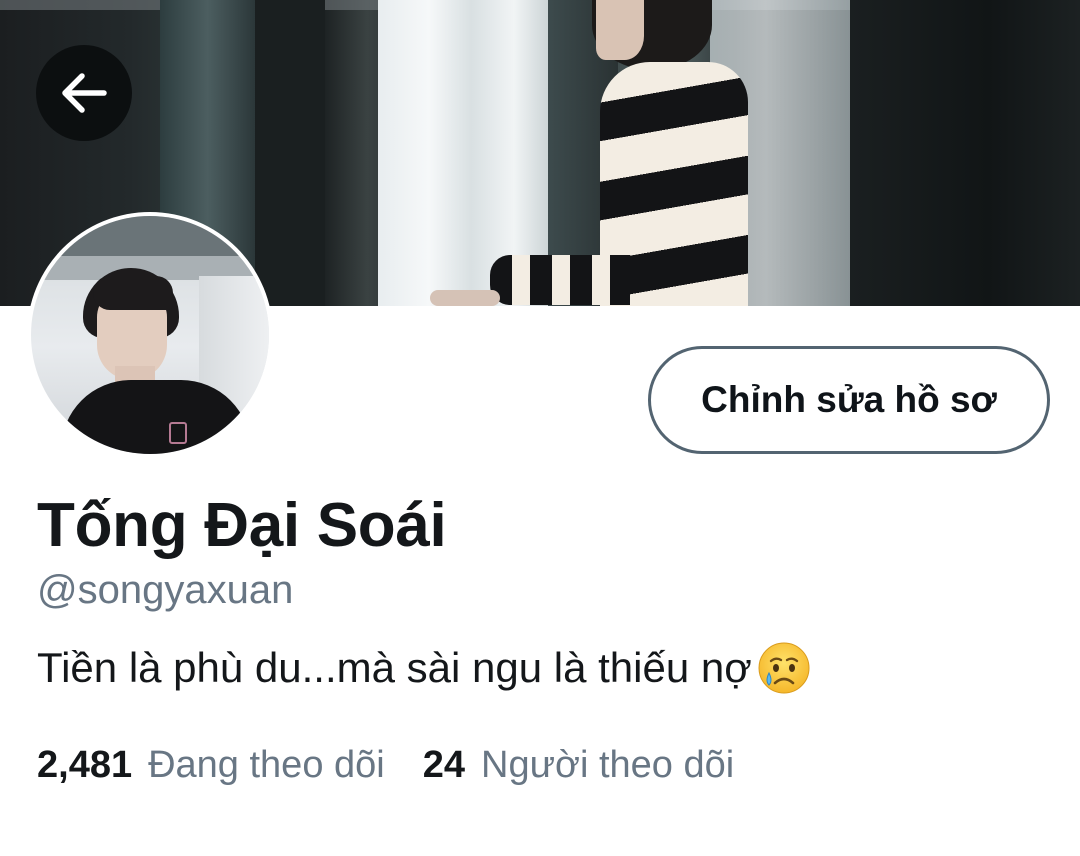 This screenshot has width=1080, height=856. What do you see at coordinates (178, 433) in the screenshot?
I see `avatar-shirt-print` at bounding box center [178, 433].